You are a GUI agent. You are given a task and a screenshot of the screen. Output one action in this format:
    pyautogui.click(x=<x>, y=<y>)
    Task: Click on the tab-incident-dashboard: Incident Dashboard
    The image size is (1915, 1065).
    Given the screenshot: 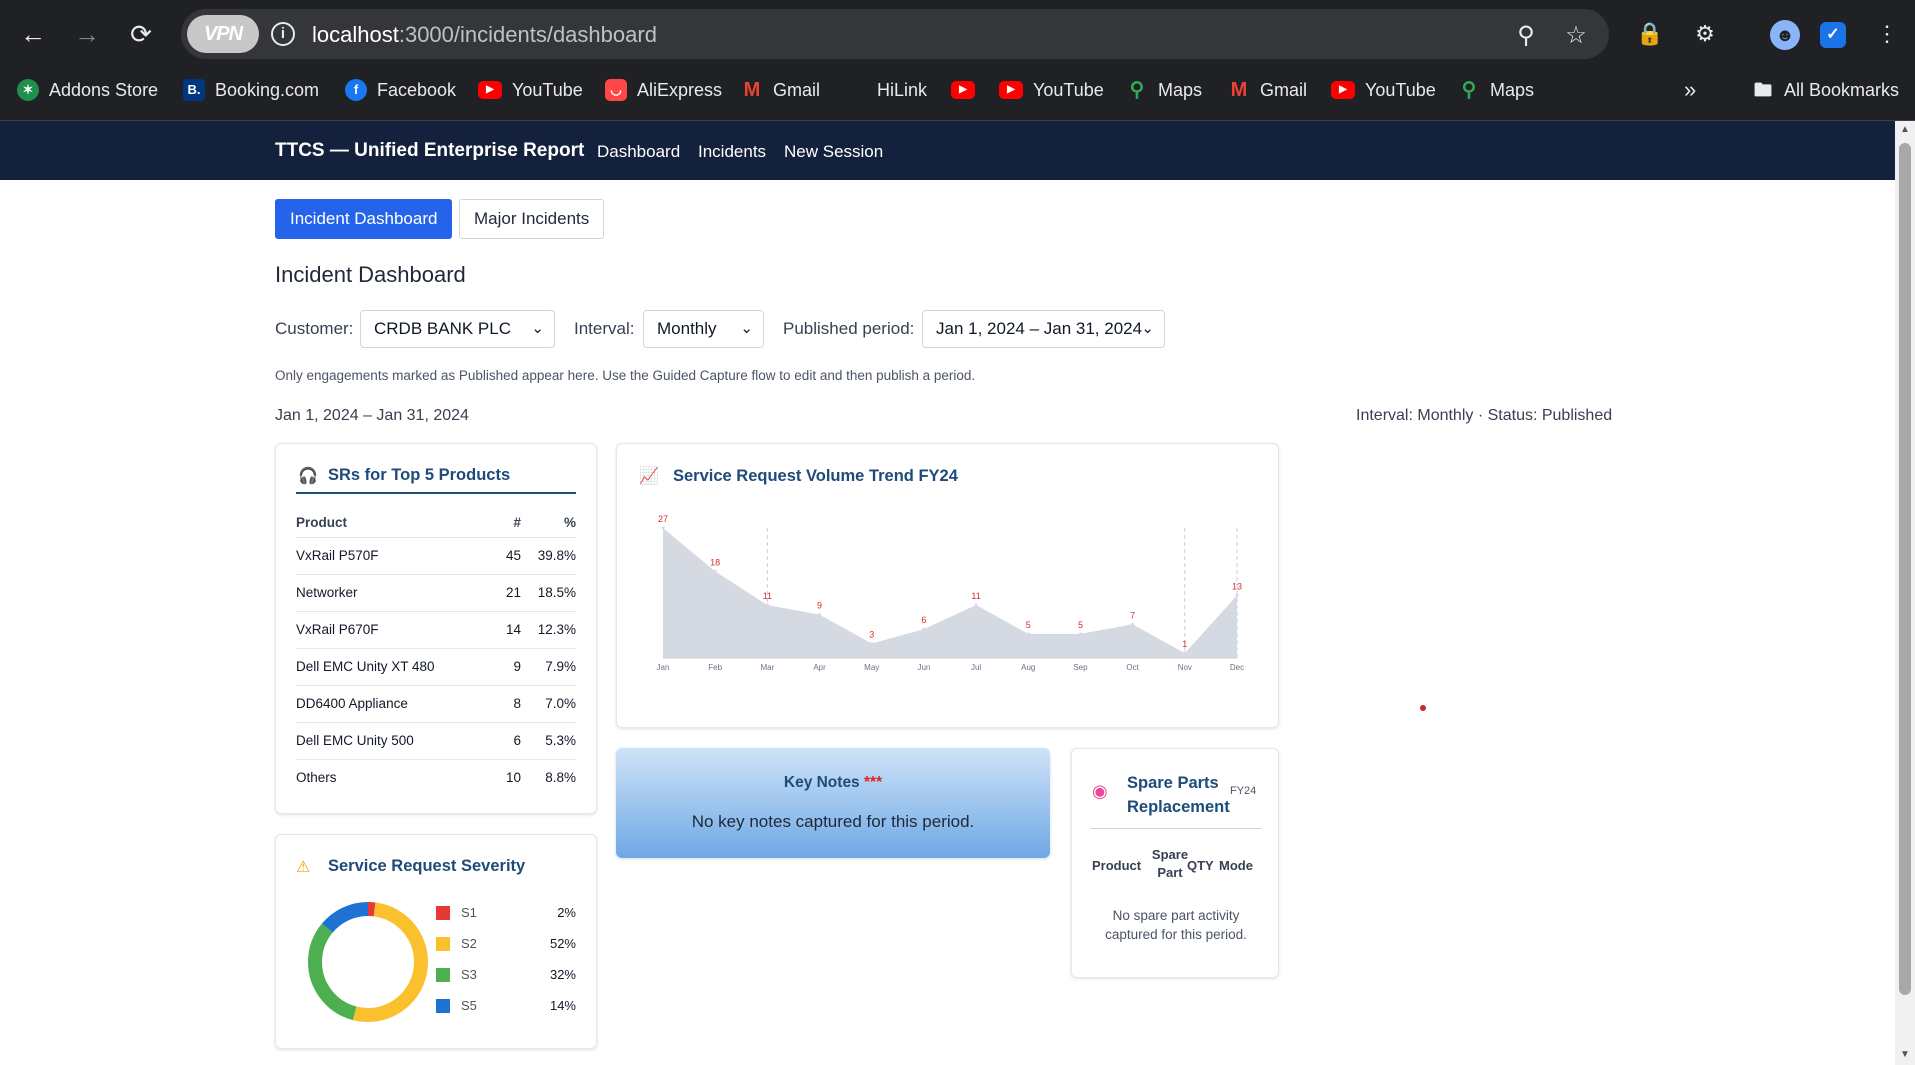 What is the action you would take?
    pyautogui.click(x=364, y=219)
    